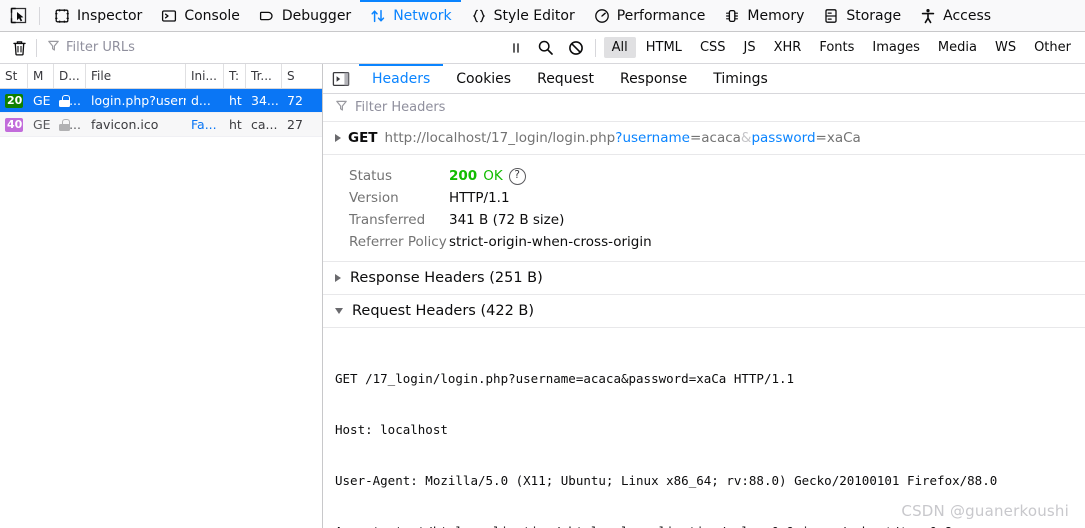 This screenshot has height=528, width=1085. What do you see at coordinates (1052, 47) in the screenshot?
I see `type-filter-other: Other` at bounding box center [1052, 47].